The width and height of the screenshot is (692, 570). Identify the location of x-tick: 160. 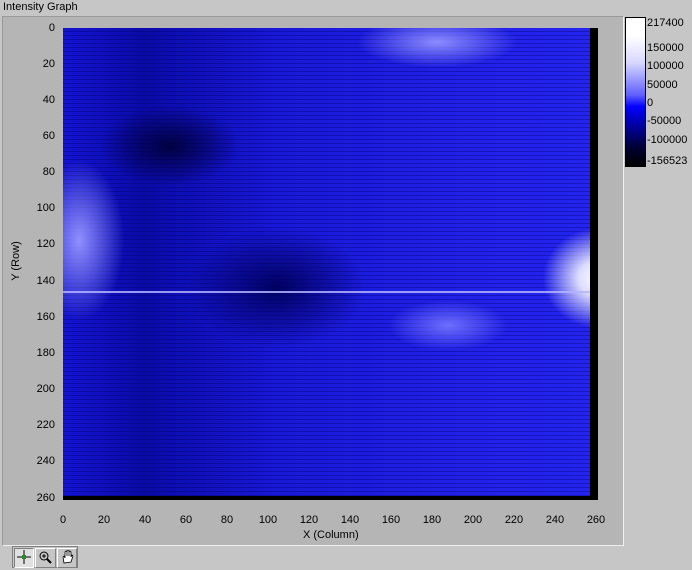
(391, 520).